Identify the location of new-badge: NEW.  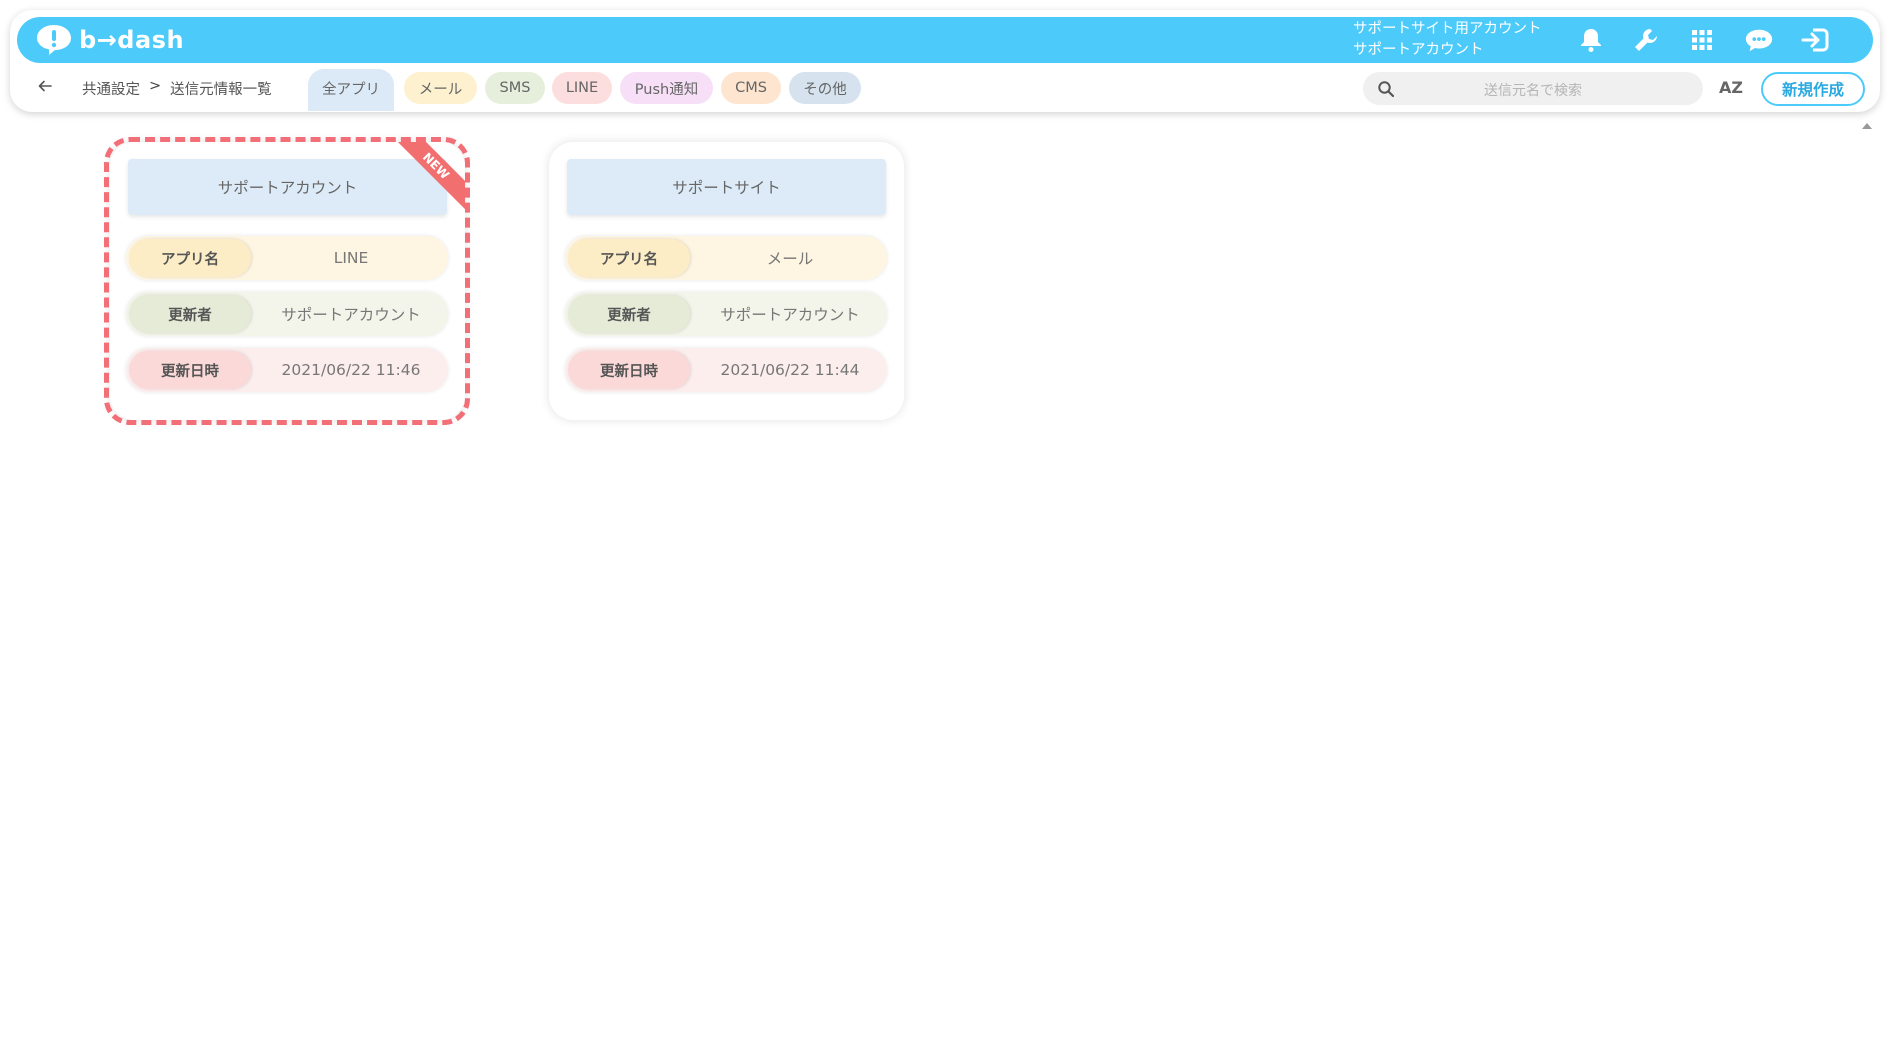
(430, 177).